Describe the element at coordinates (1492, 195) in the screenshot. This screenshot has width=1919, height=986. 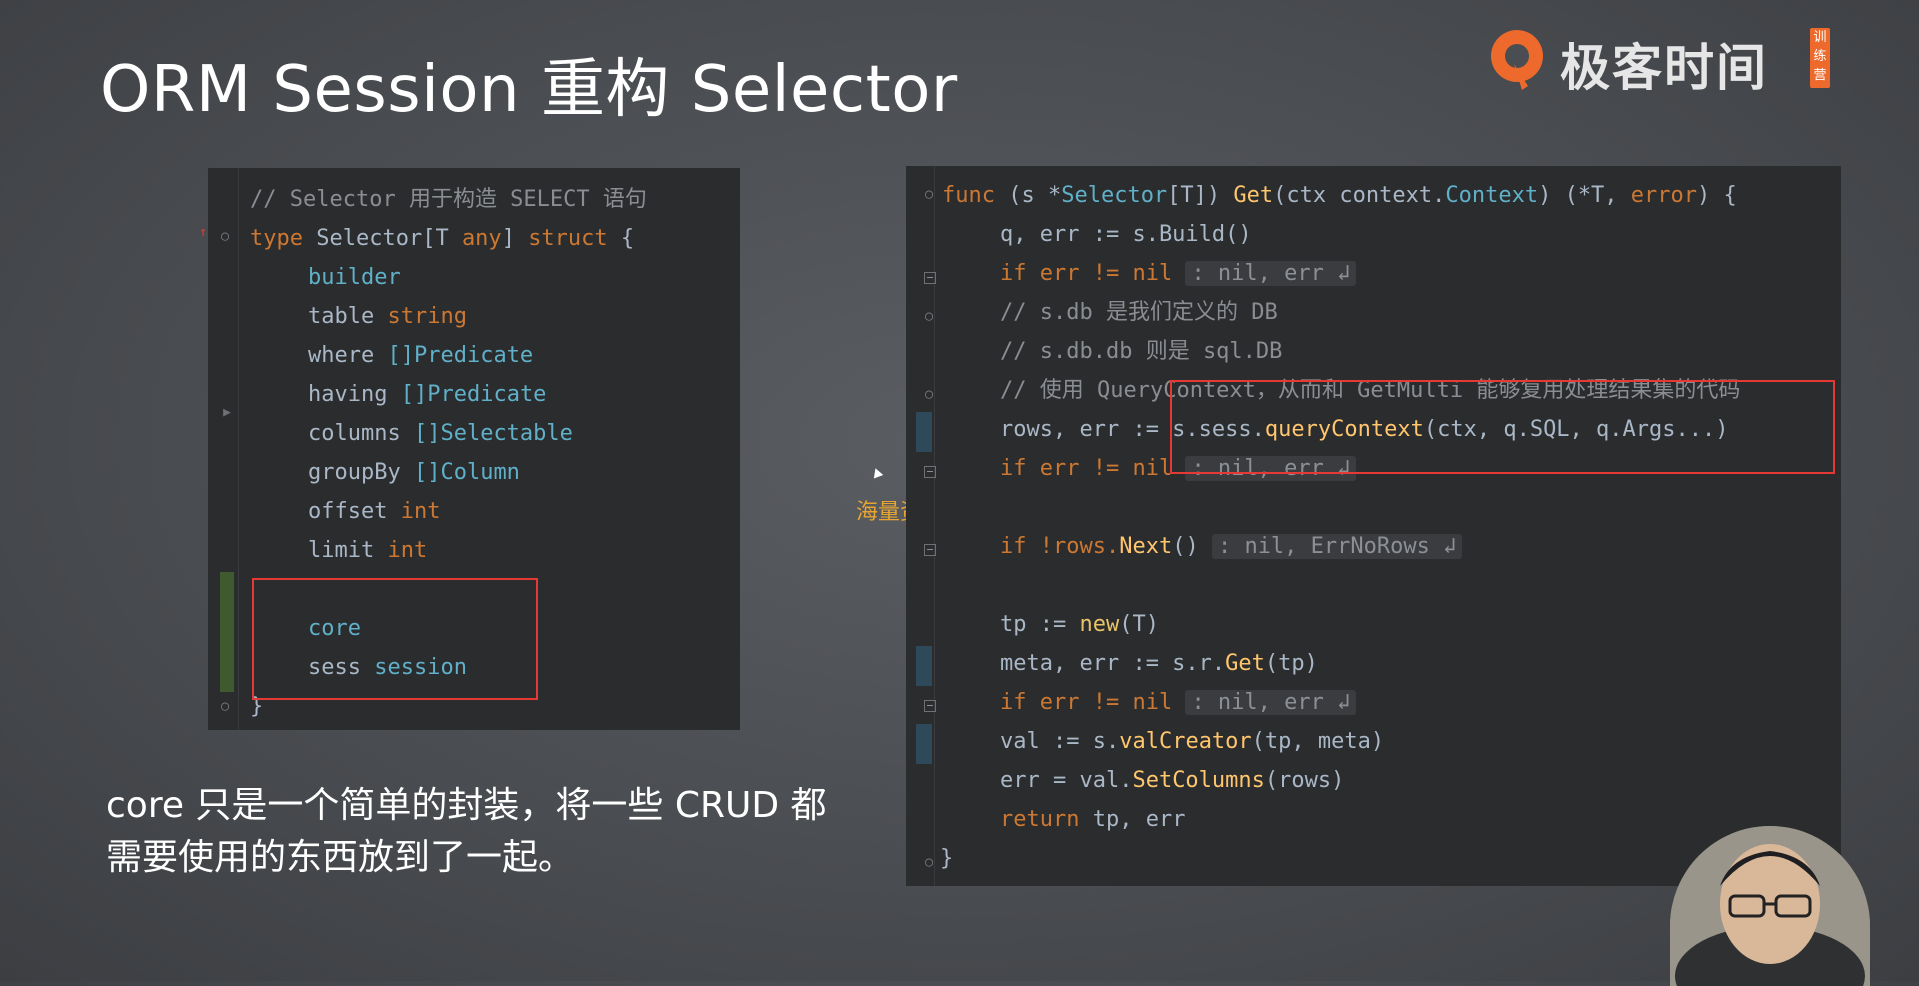
I see `ctx-type: Context` at that location.